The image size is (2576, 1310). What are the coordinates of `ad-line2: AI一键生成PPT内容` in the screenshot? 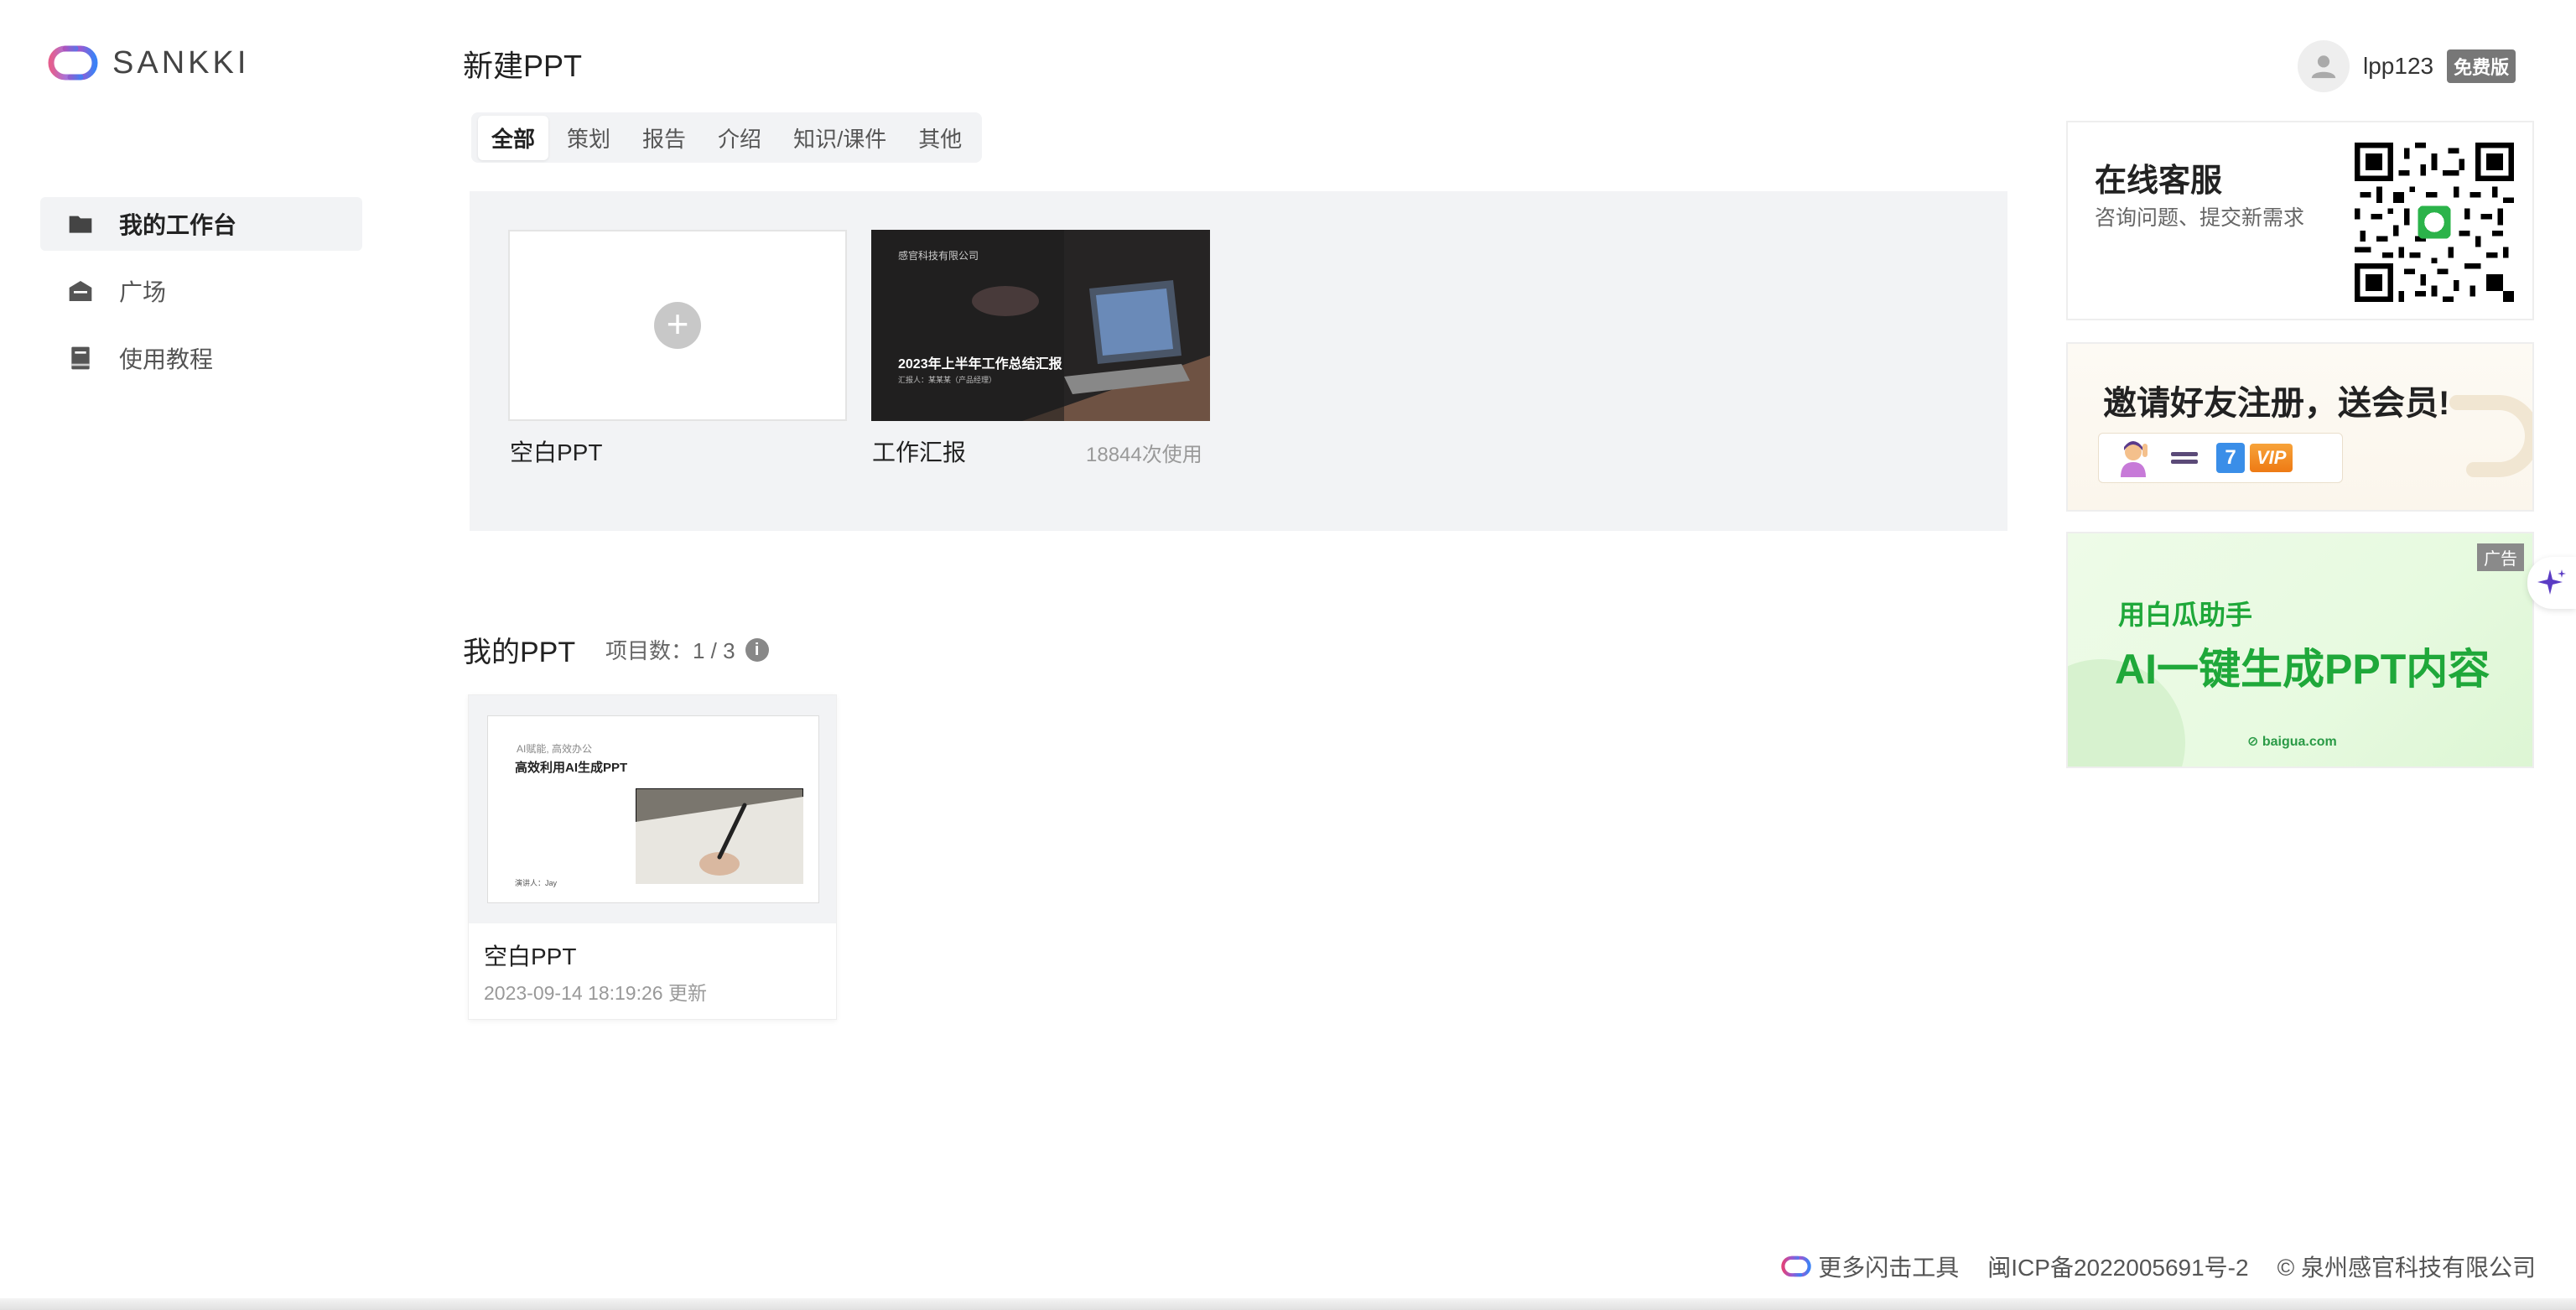 It's located at (2302, 669).